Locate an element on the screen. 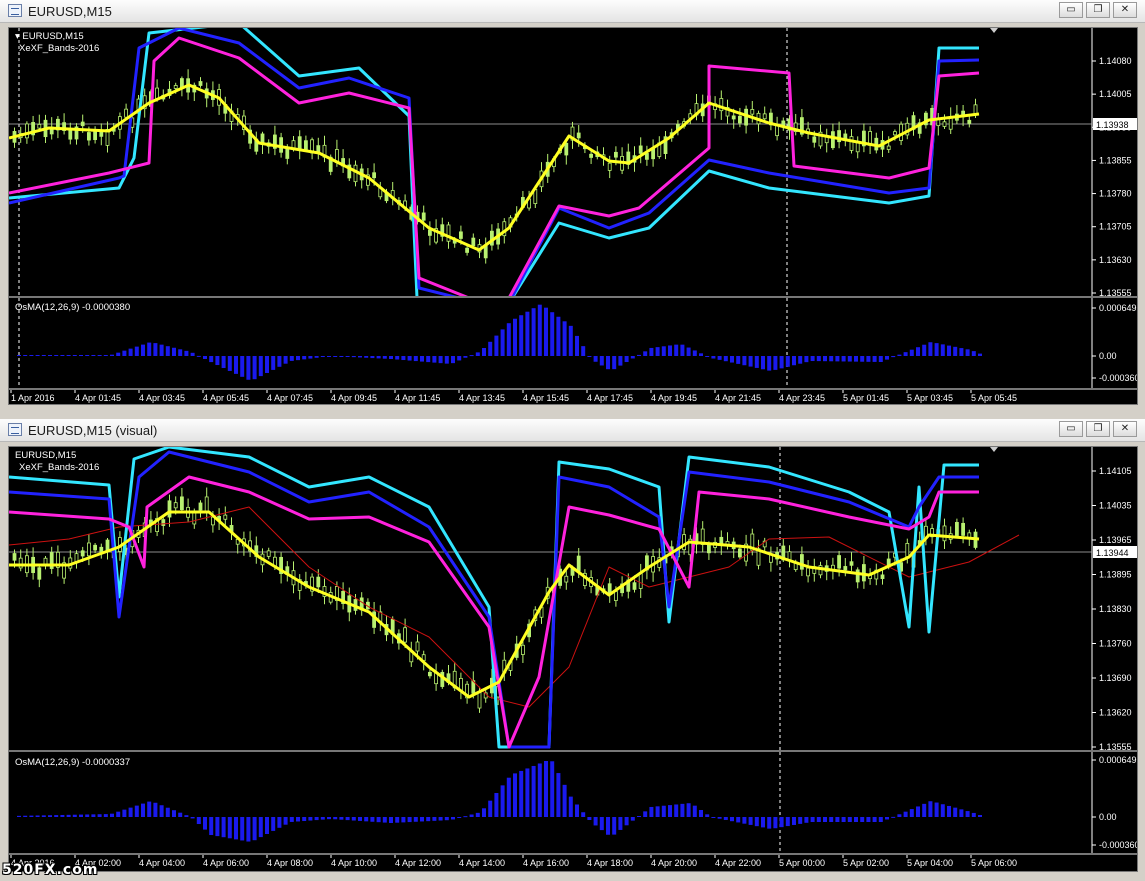  symbol-text: EURUSD,M15 is located at coordinates (53, 36).